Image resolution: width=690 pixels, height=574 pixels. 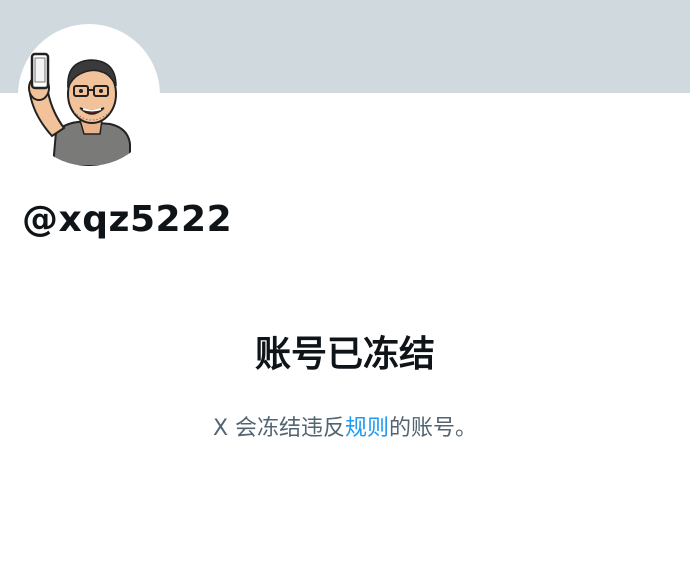 I want to click on avatar, so click(x=89, y=95).